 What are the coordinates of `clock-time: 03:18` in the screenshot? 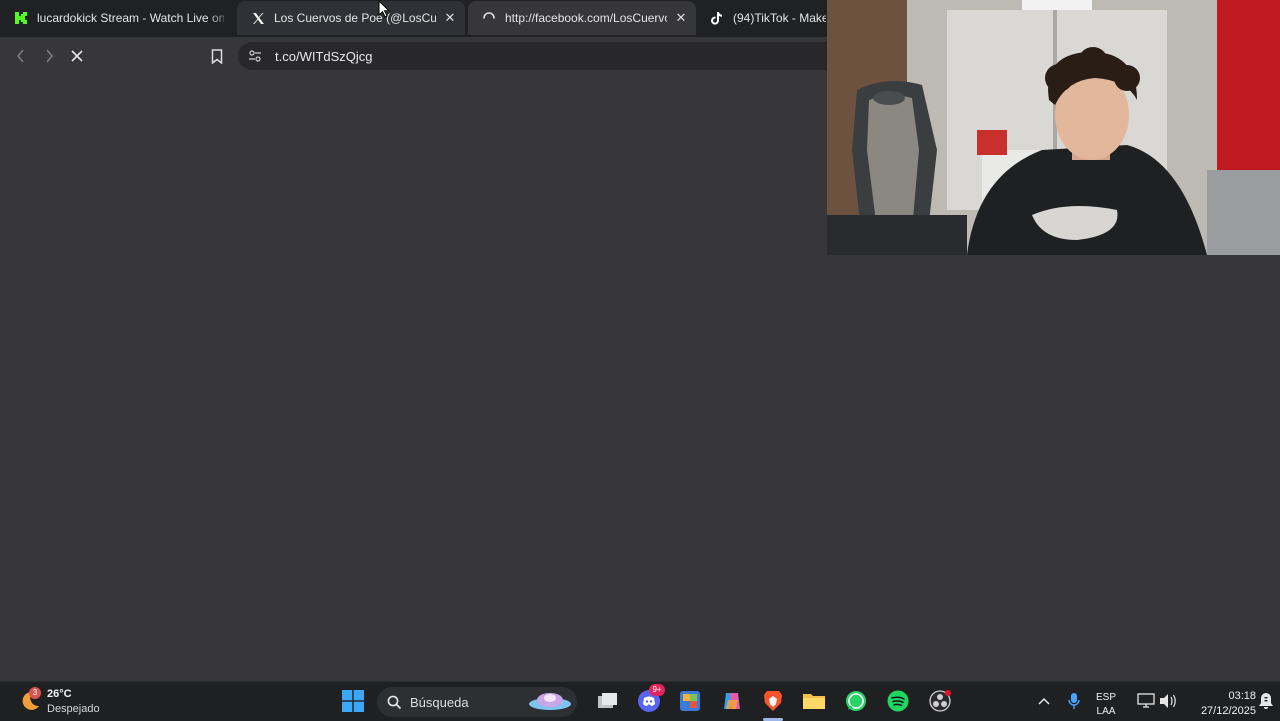 It's located at (1242, 696).